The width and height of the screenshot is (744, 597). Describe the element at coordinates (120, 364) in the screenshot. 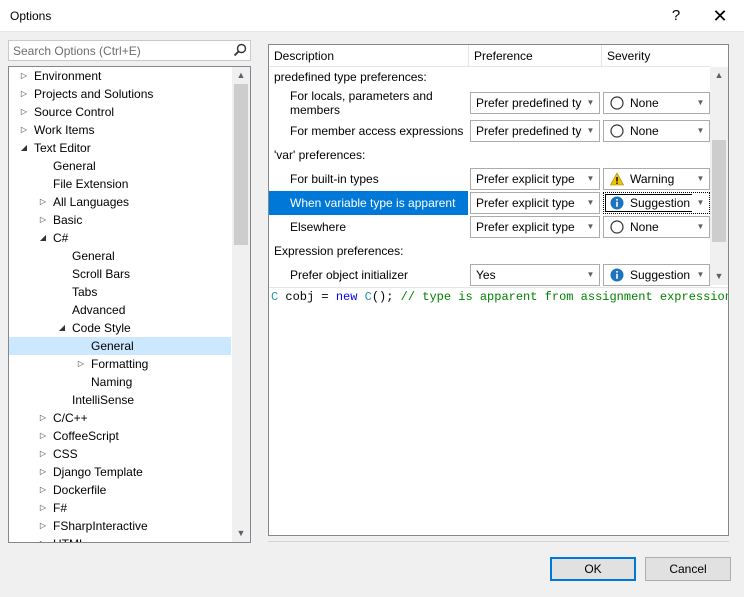

I see `tree-item: ▷ Formatting` at that location.